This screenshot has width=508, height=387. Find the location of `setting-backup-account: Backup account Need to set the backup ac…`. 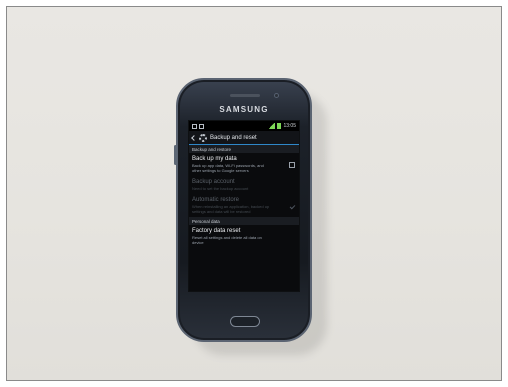

setting-backup-account: Backup account Need to set the backup ac… is located at coordinates (244, 185).